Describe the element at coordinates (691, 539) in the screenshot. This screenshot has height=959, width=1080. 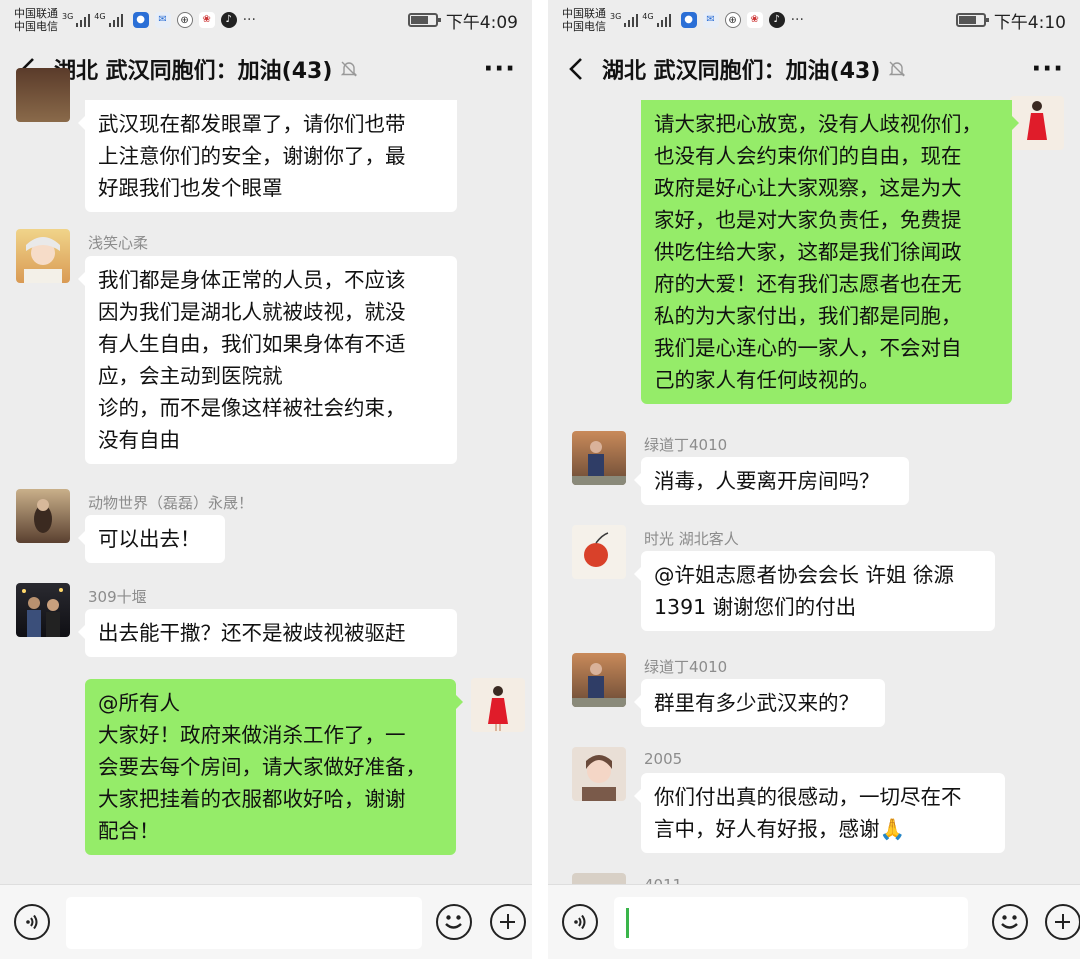
I see `sender-name: 时光 湖北客人` at that location.